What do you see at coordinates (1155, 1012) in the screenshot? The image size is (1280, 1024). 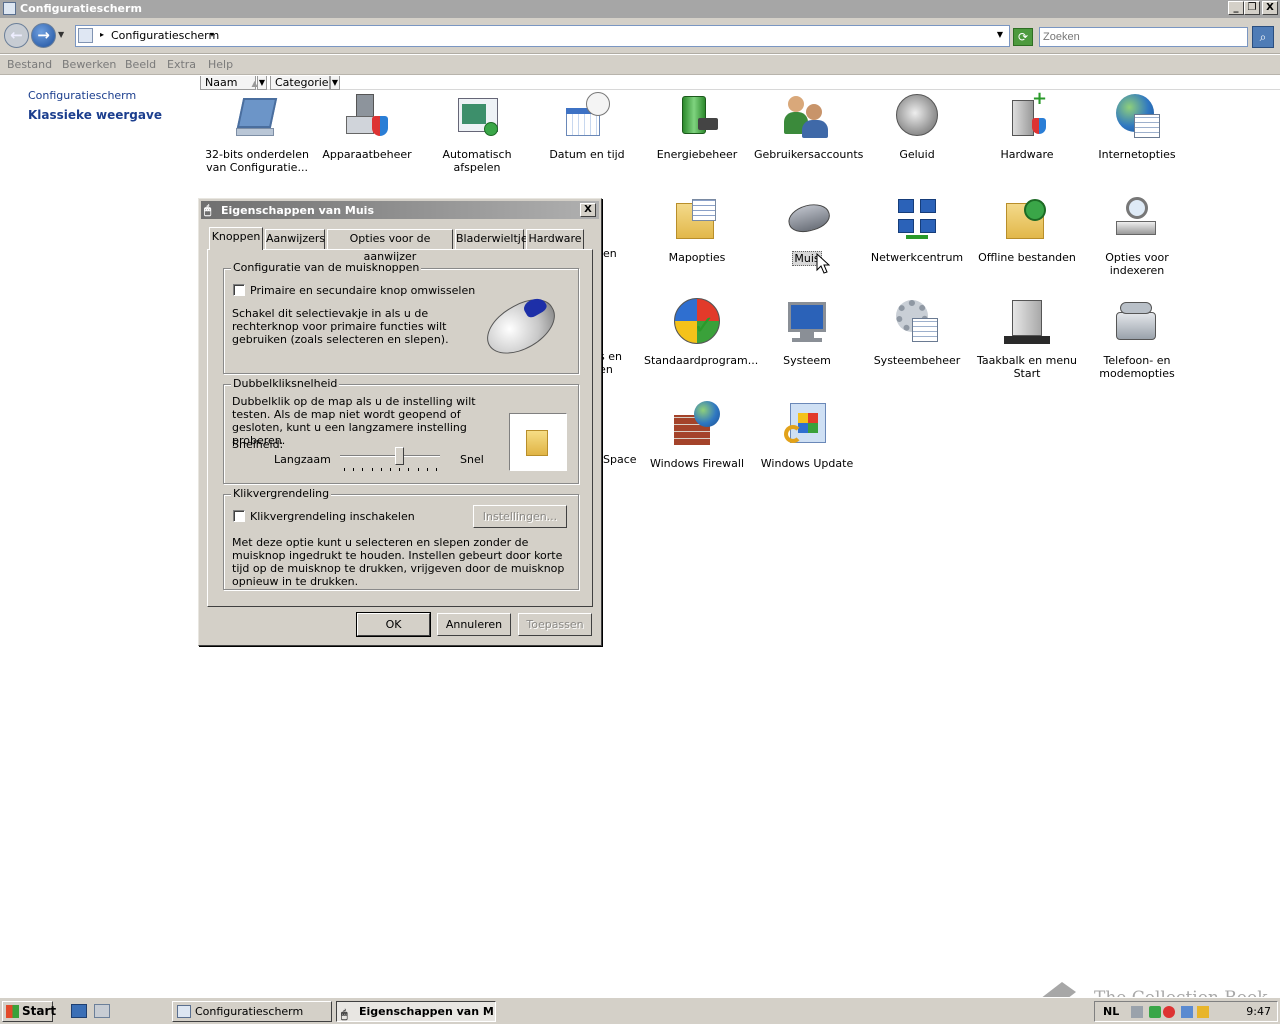 I see `security-icon` at bounding box center [1155, 1012].